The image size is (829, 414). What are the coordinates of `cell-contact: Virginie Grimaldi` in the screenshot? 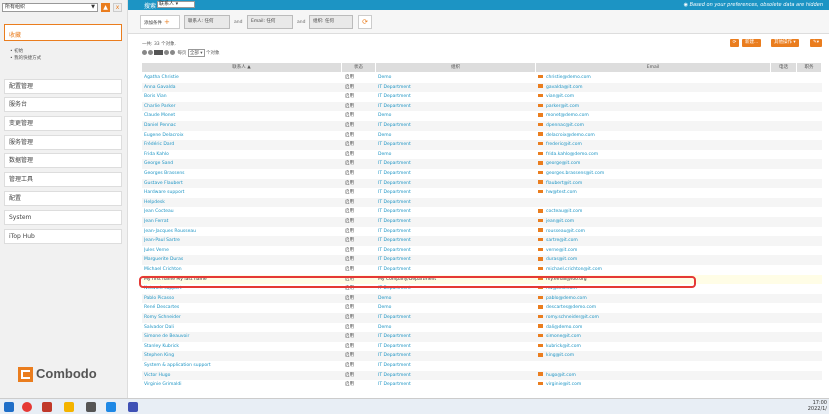 It's located at (242, 385).